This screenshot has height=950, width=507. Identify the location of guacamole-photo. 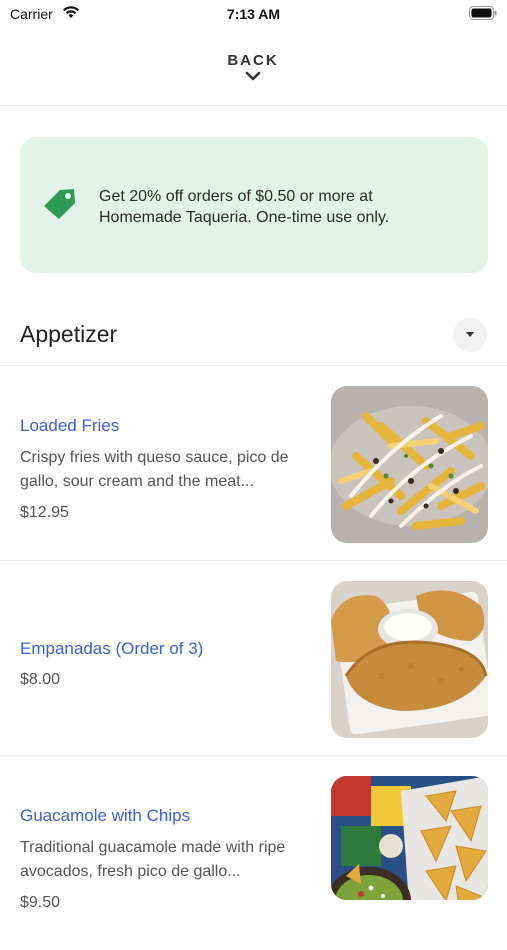
(409, 838).